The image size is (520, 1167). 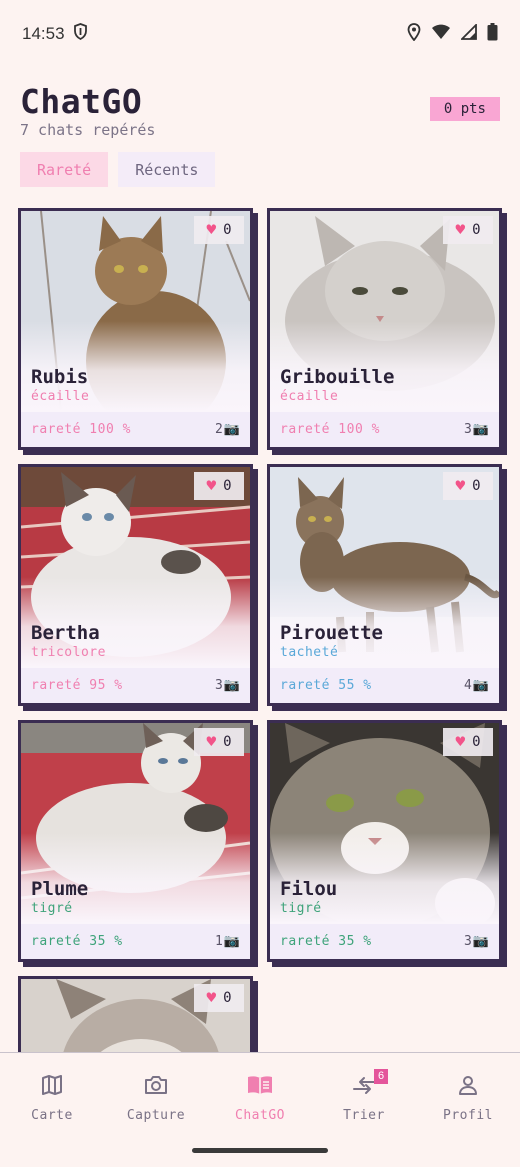 I want to click on cat-name: Pirouette, so click(x=331, y=633).